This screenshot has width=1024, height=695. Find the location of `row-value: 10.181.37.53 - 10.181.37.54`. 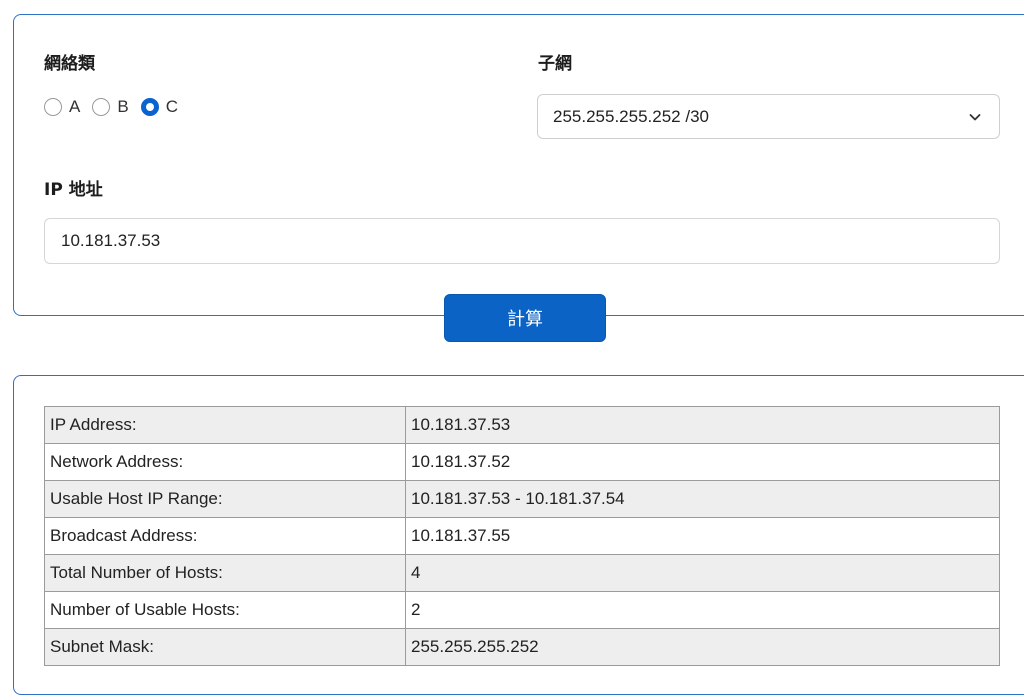

row-value: 10.181.37.53 - 10.181.37.54 is located at coordinates (702, 499).